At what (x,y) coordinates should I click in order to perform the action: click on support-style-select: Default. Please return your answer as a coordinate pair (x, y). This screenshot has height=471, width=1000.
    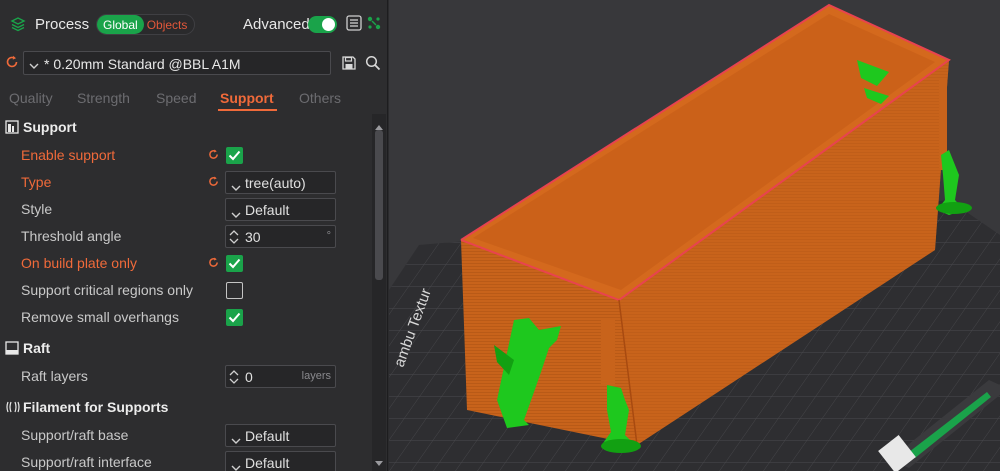
    Looking at the image, I should click on (280, 209).